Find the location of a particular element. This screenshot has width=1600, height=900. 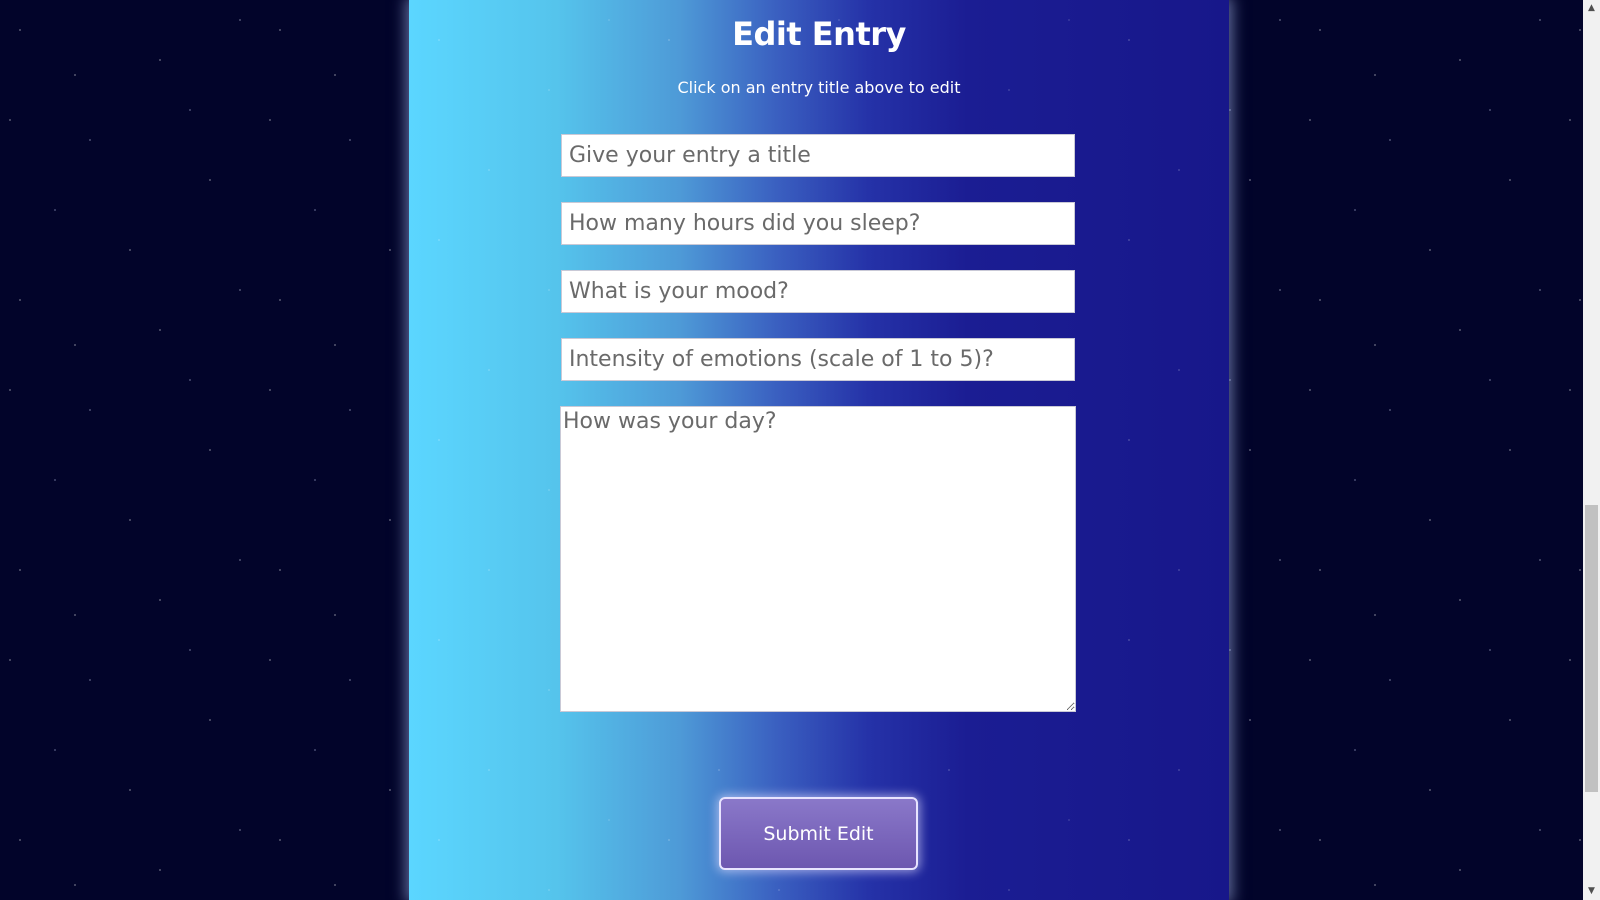

entry-title-input is located at coordinates (818, 155).